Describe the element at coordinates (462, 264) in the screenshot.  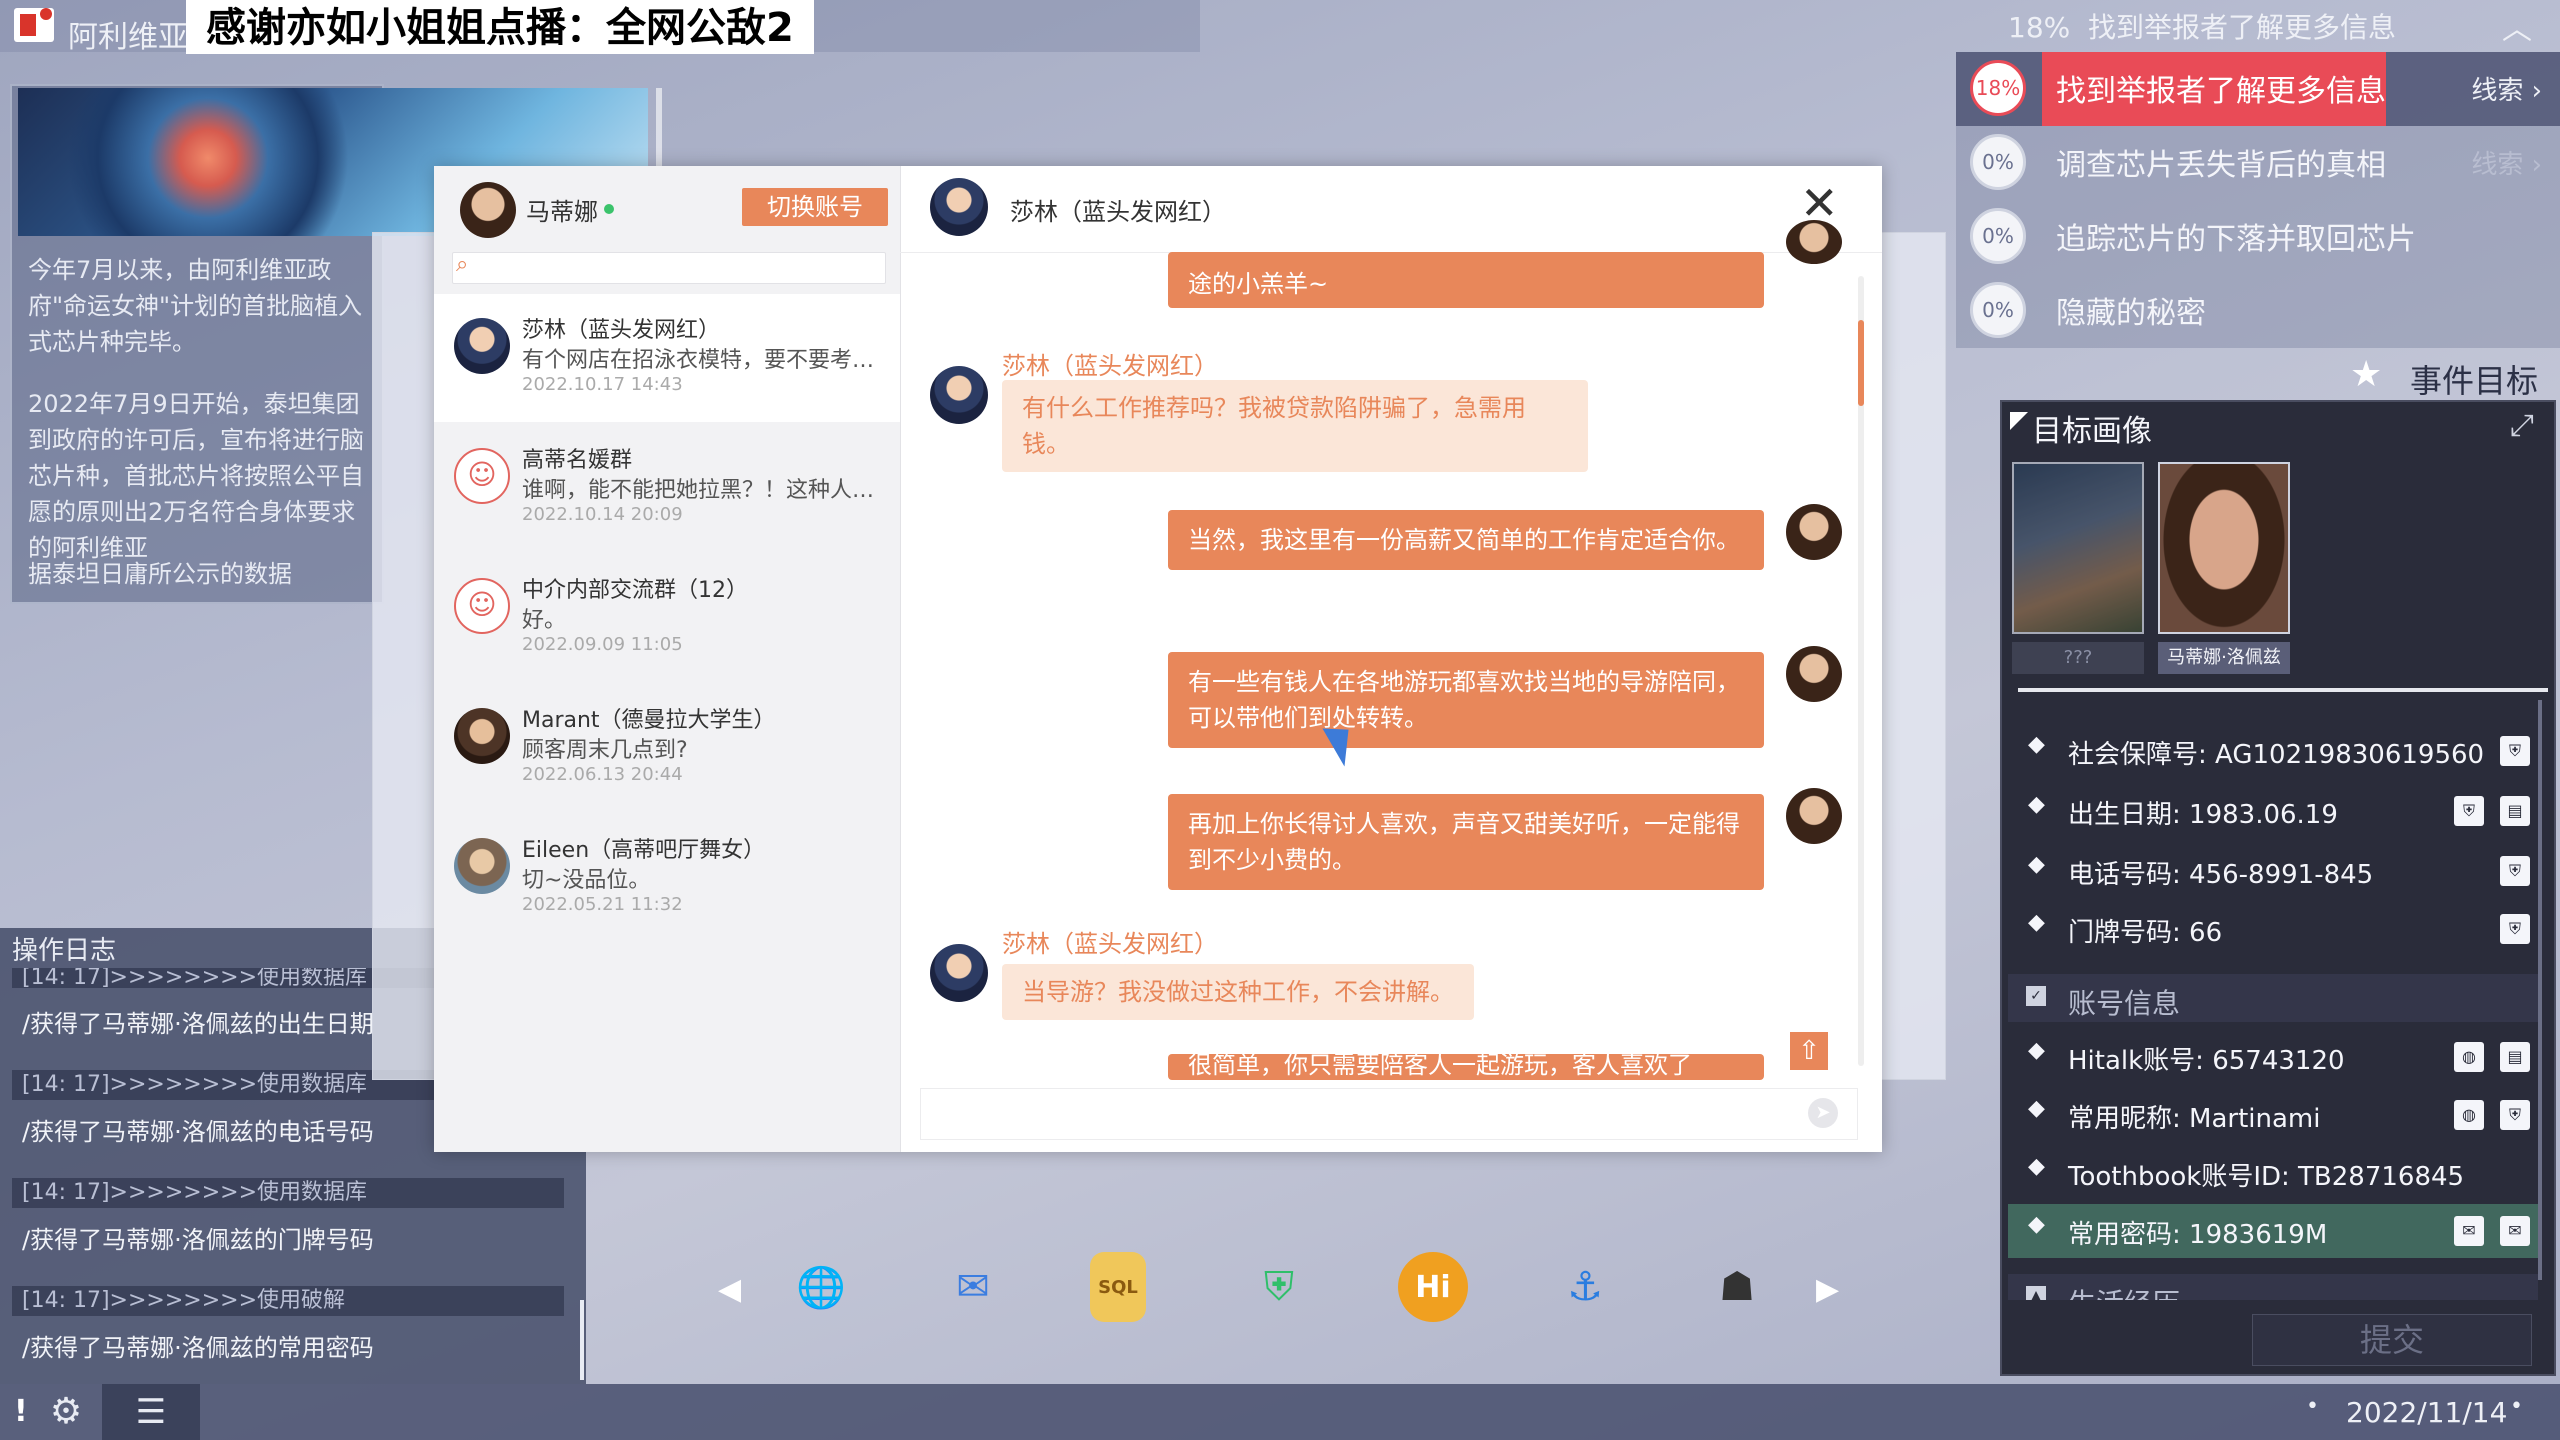
I see `search-icon: ⌕` at that location.